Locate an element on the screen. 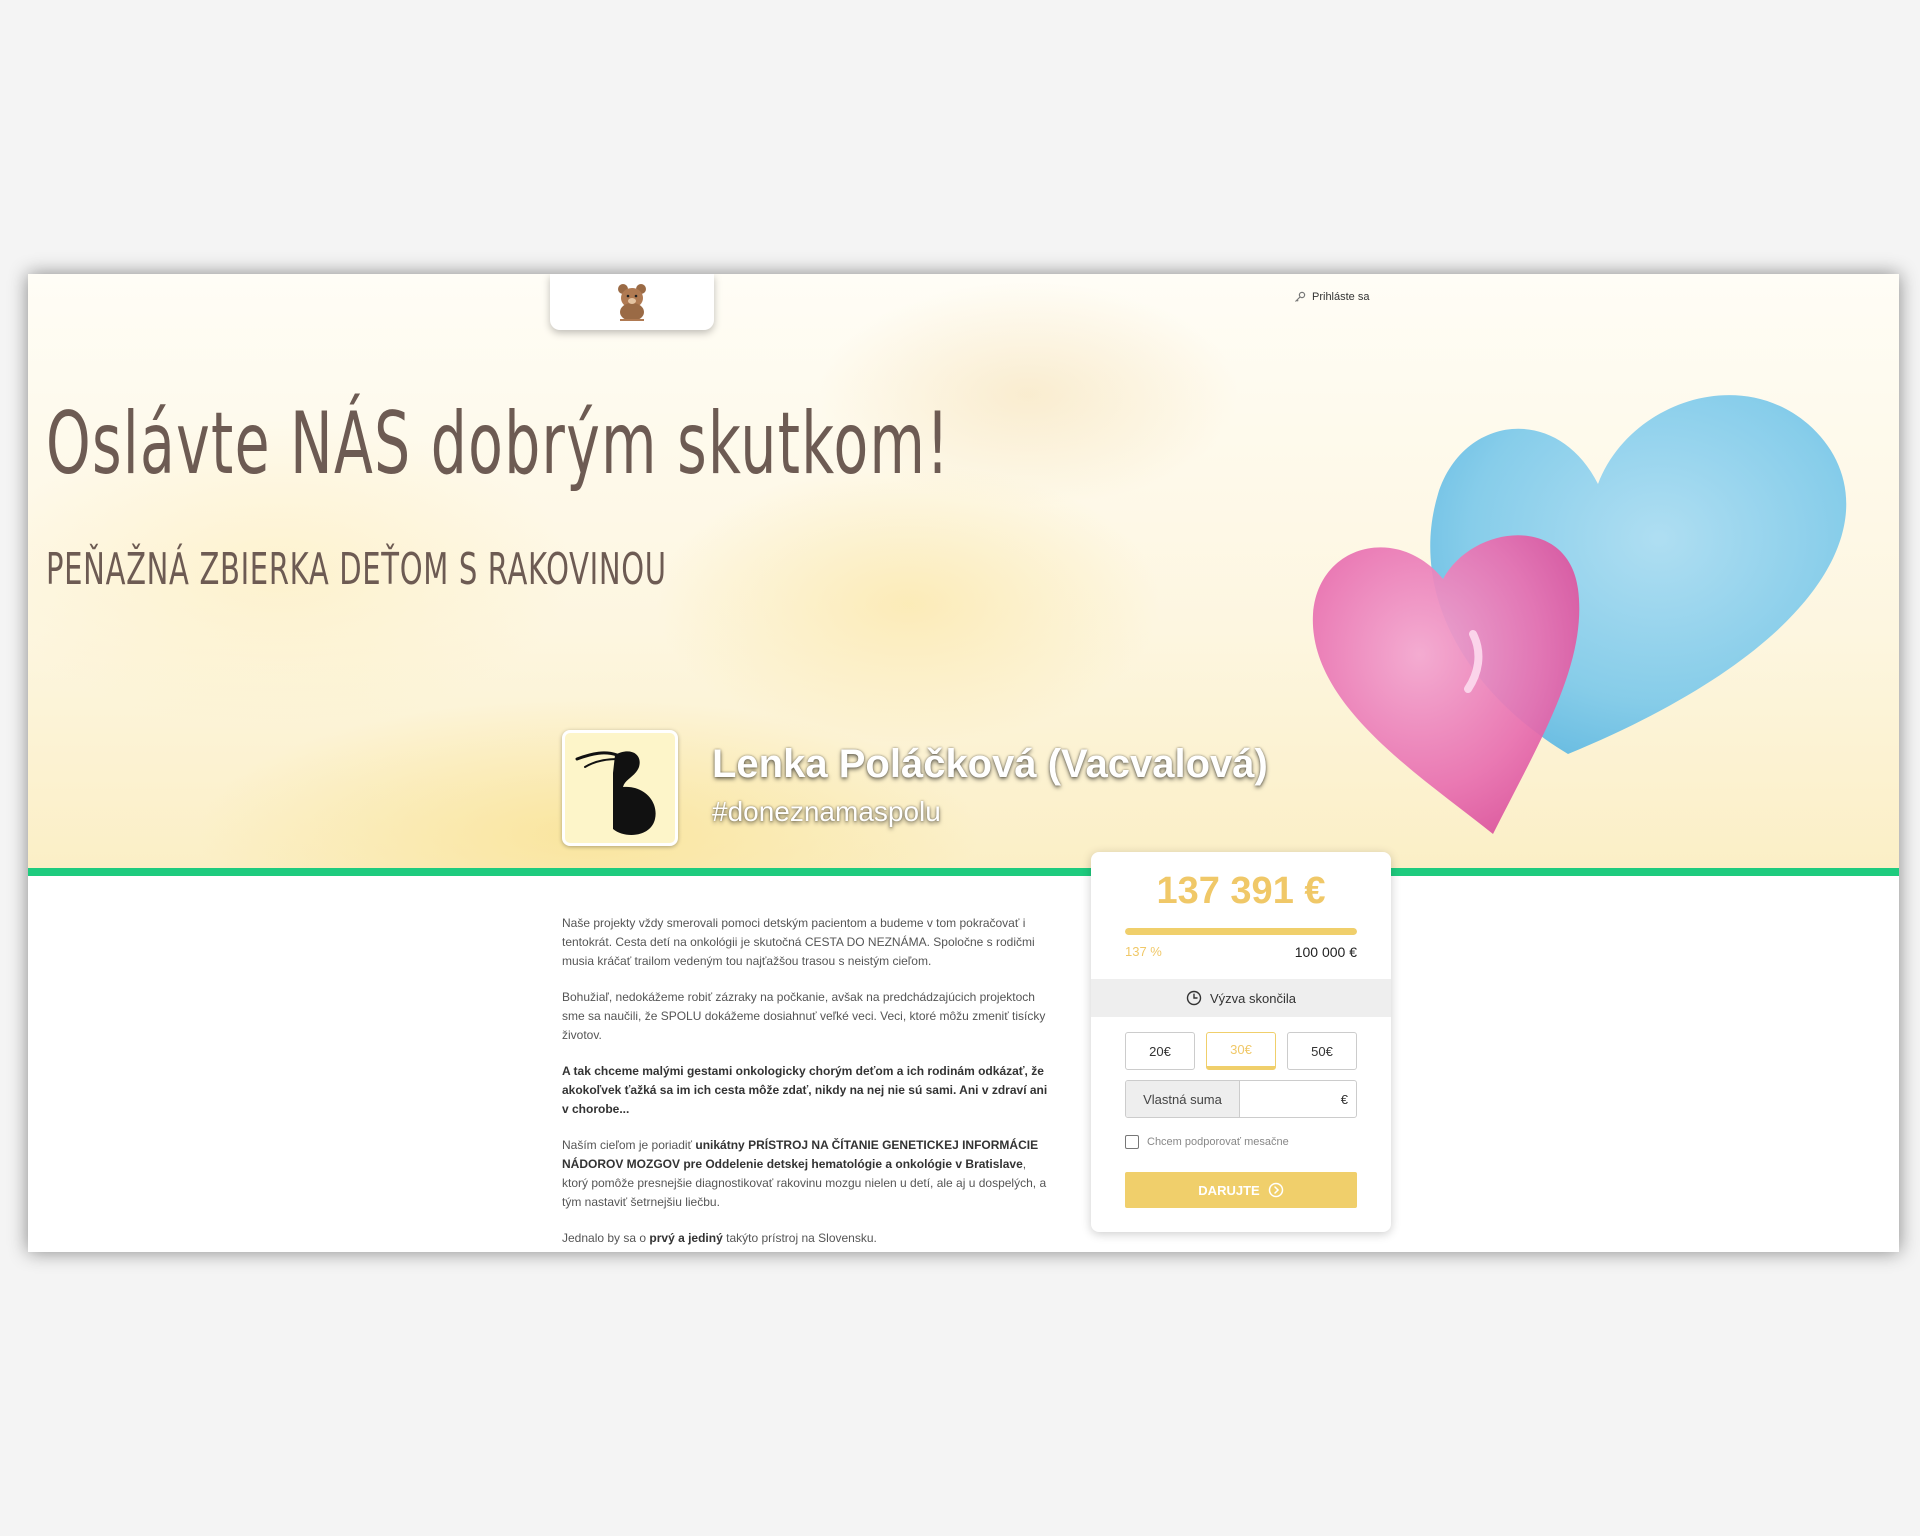 Image resolution: width=1920 pixels, height=1536 pixels. custom-amount-field: Vlastná suma € is located at coordinates (1241, 1099).